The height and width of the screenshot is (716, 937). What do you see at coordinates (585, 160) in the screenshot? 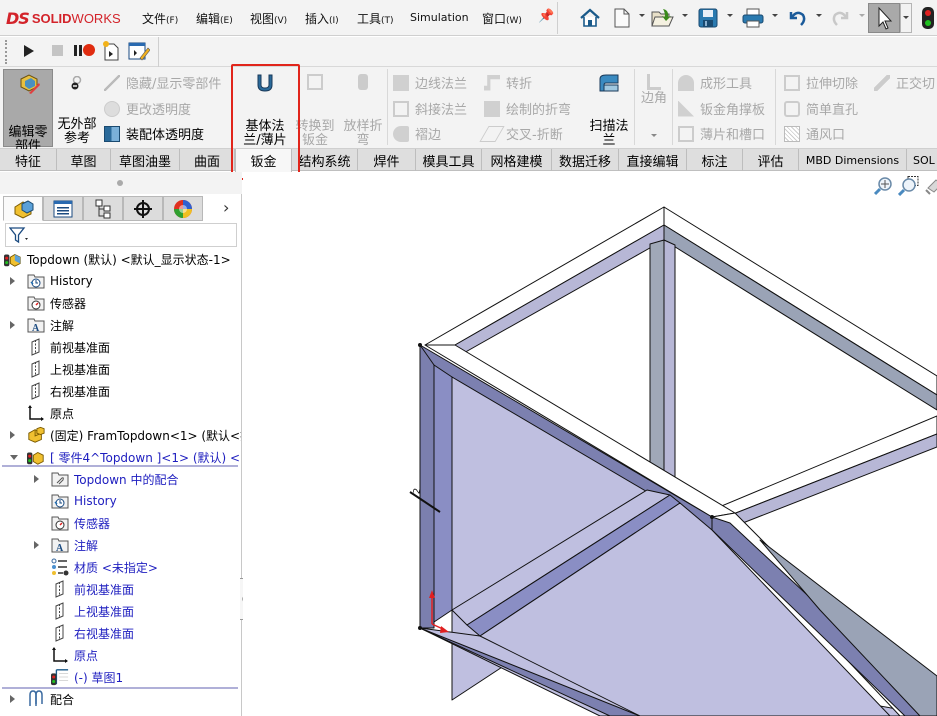
I see `tab-data-migration: 数据迁移` at bounding box center [585, 160].